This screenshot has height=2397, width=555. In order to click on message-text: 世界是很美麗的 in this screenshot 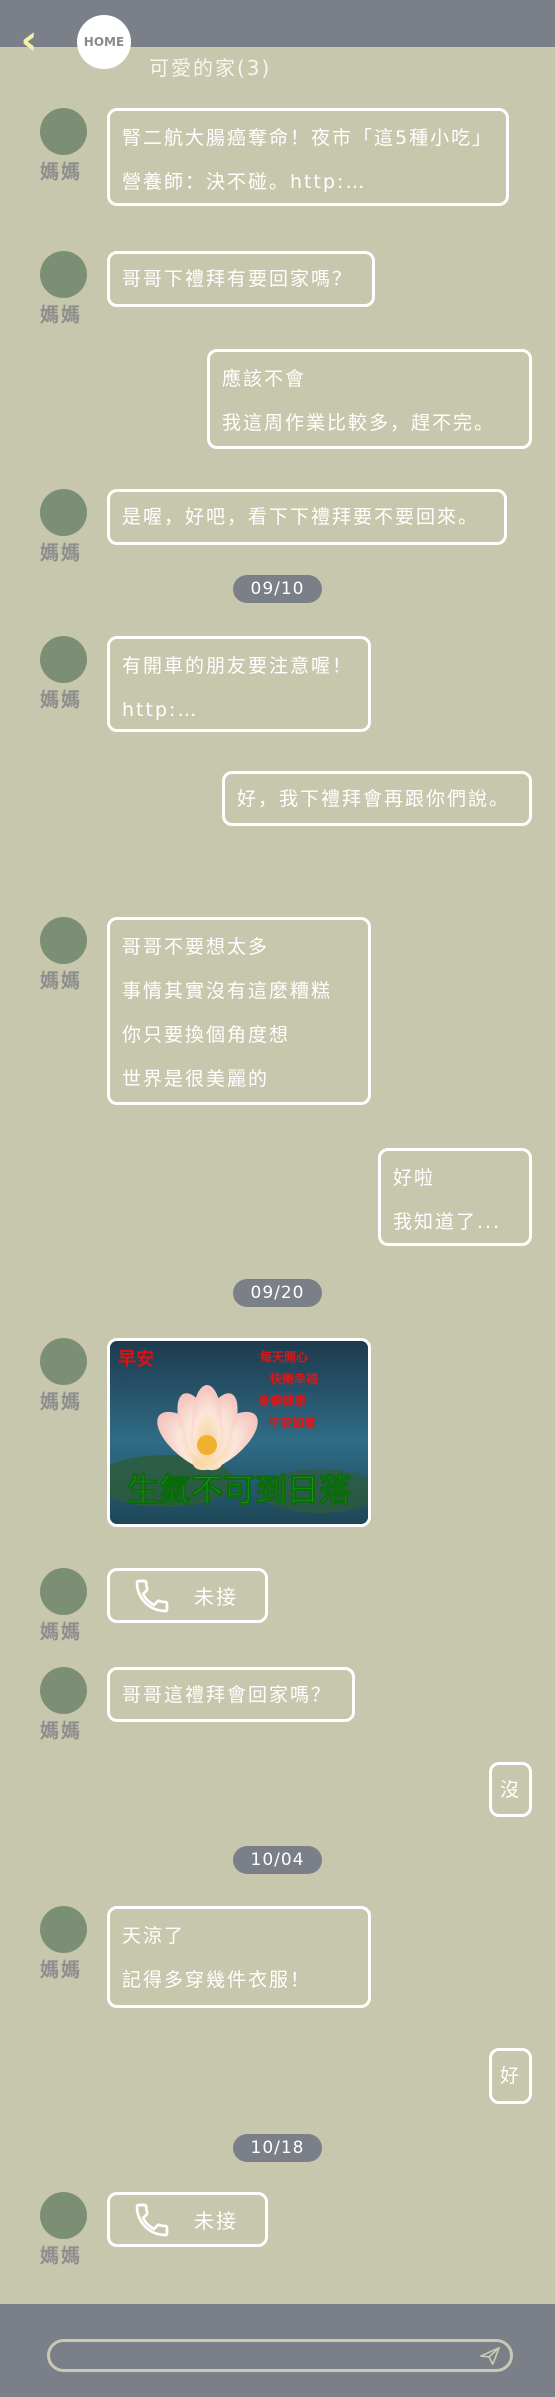, I will do `click(196, 1079)`.